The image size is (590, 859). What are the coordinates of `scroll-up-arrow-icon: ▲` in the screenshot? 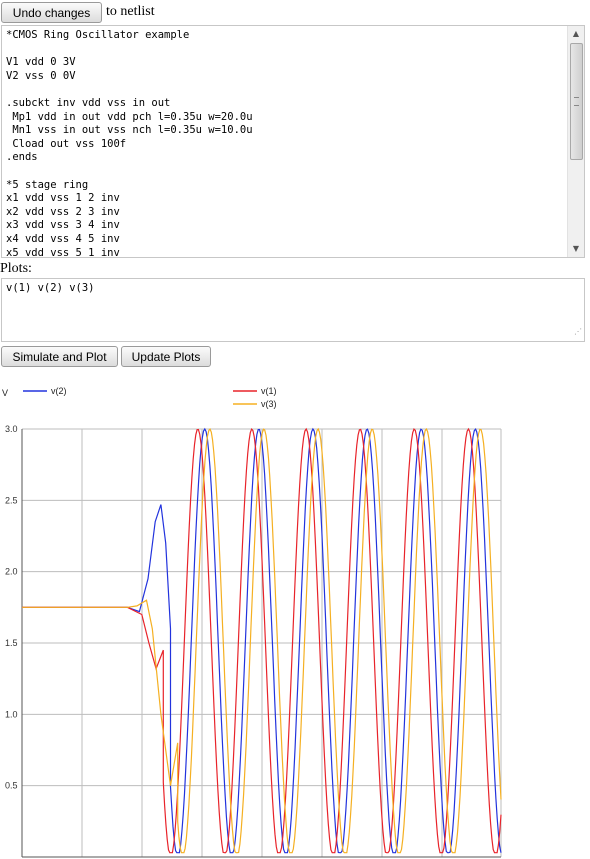 It's located at (576, 34).